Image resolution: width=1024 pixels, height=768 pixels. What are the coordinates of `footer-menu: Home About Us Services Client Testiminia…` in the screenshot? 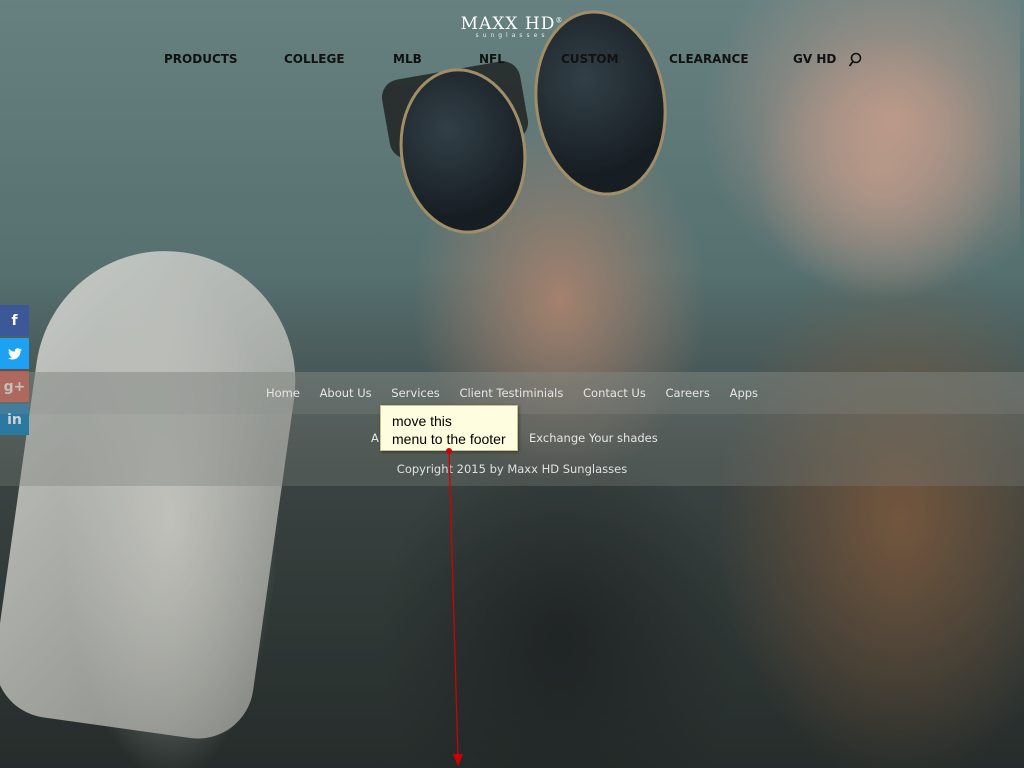 It's located at (512, 393).